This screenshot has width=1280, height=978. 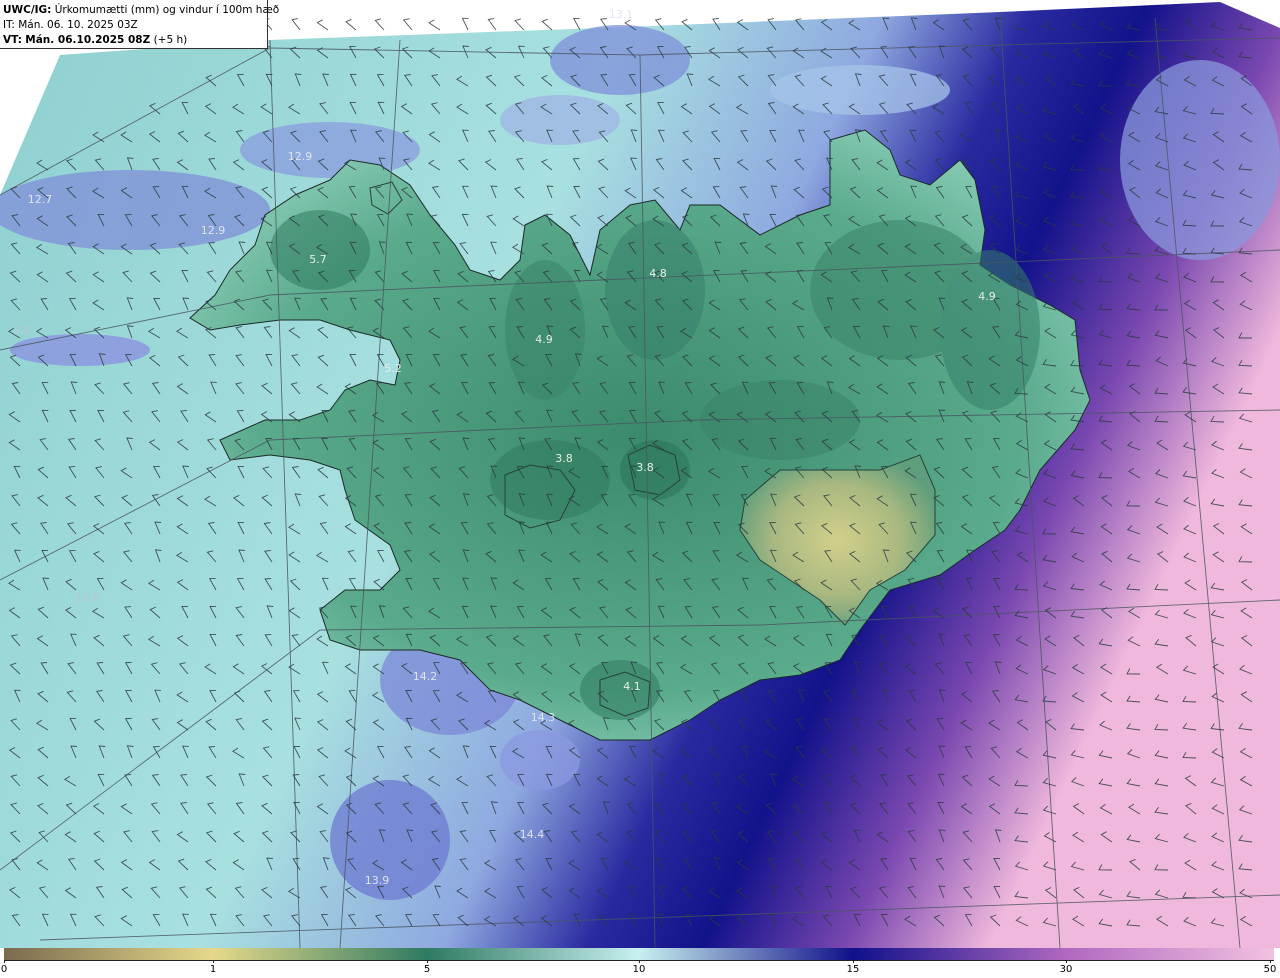 I want to click on value-label: 14.4, so click(x=532, y=834).